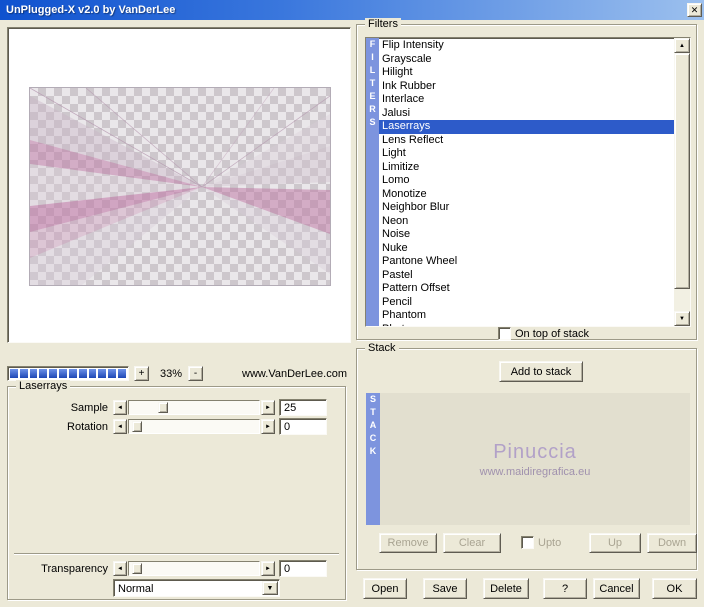  What do you see at coordinates (674, 588) in the screenshot?
I see `ok-button: OK` at bounding box center [674, 588].